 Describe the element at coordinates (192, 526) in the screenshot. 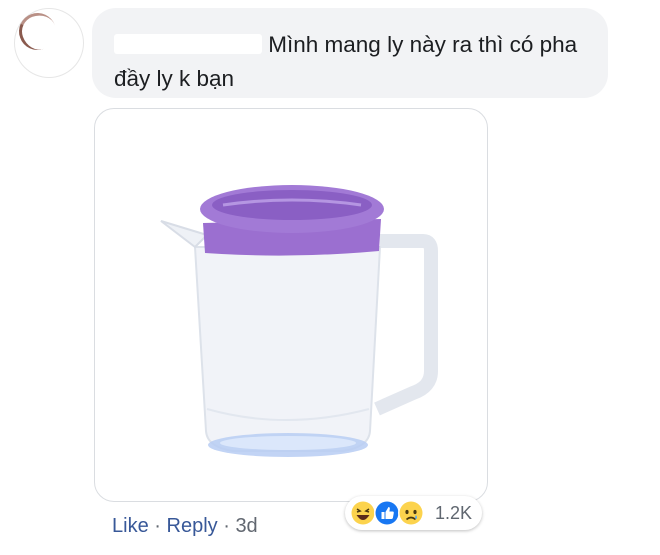

I see `reply-link: Reply` at that location.